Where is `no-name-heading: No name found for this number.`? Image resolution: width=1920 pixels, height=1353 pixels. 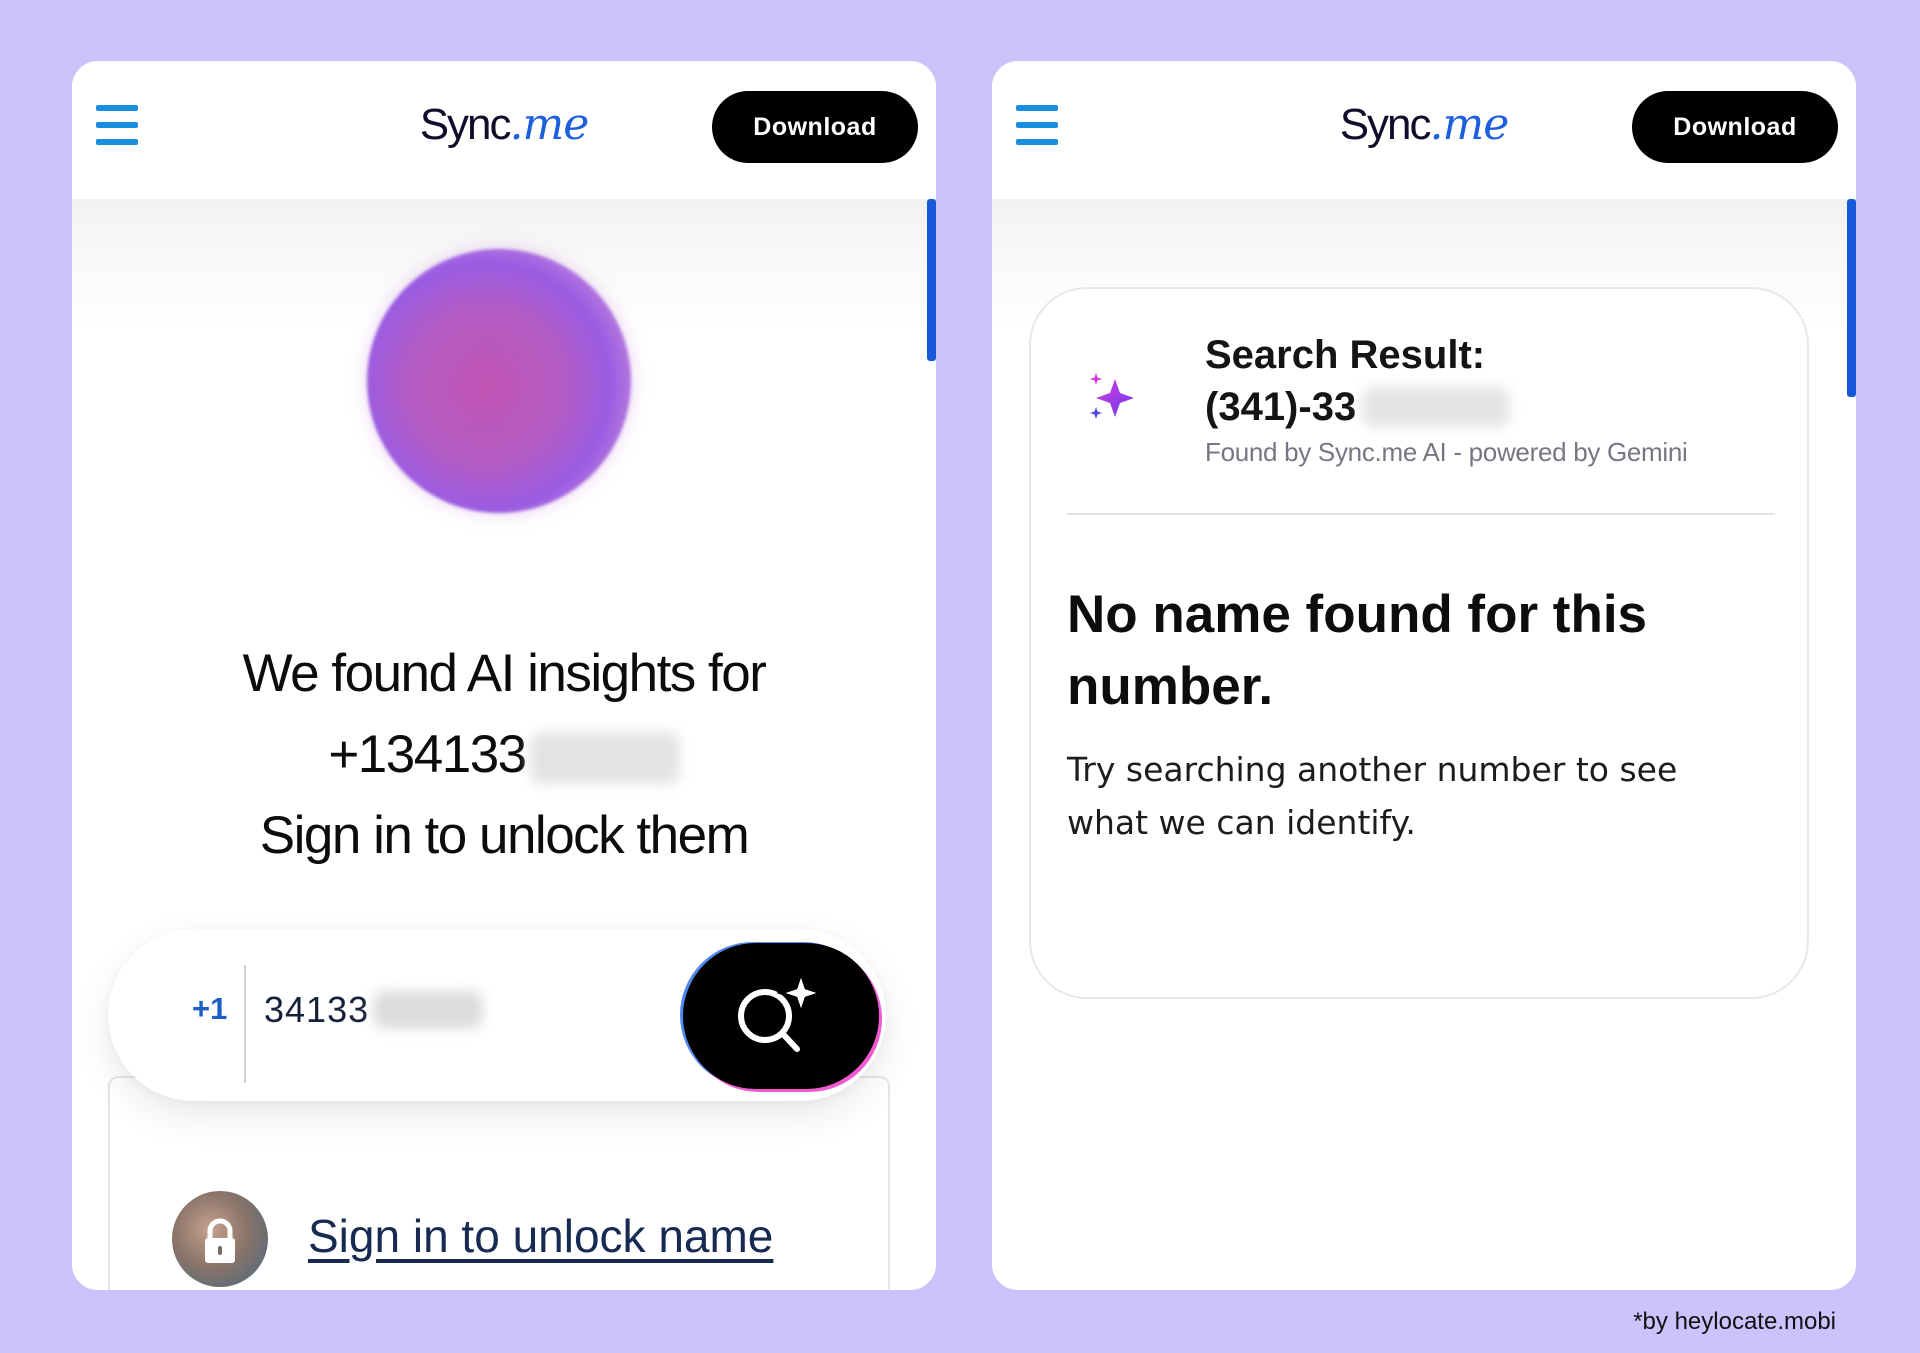 no-name-heading: No name found for this number. is located at coordinates (1357, 650).